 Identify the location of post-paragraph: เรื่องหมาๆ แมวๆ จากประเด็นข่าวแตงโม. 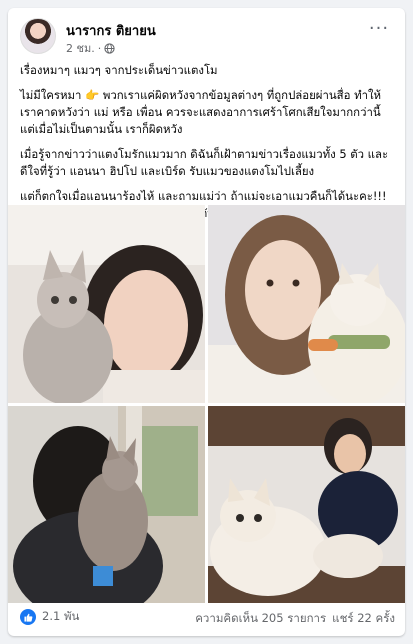
(119, 70).